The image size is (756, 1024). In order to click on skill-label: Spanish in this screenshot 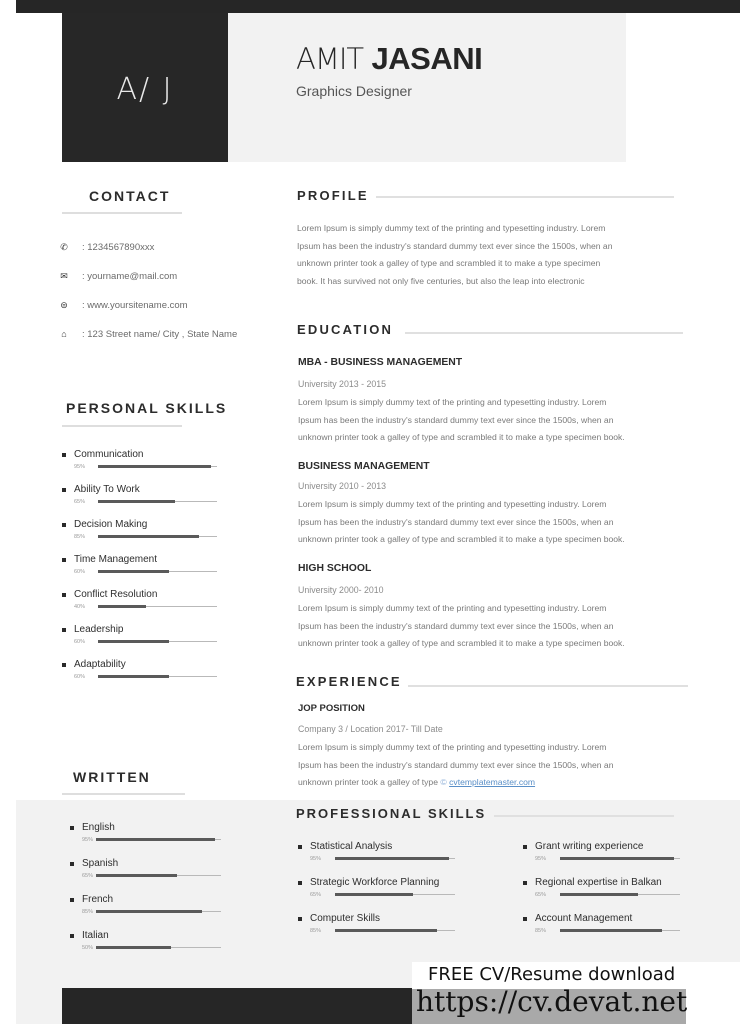, I will do `click(100, 863)`.